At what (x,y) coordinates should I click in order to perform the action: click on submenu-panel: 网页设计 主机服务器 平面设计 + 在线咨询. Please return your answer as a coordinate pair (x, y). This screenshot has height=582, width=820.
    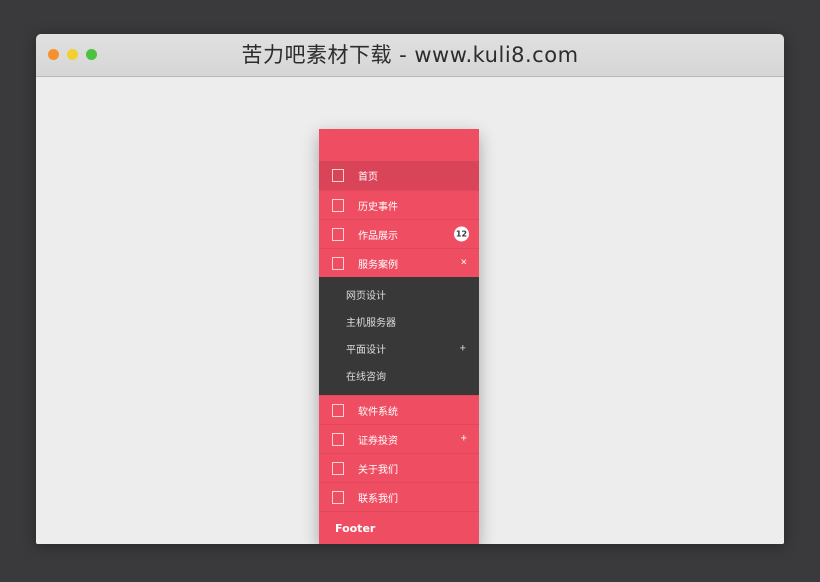
    Looking at the image, I should click on (399, 336).